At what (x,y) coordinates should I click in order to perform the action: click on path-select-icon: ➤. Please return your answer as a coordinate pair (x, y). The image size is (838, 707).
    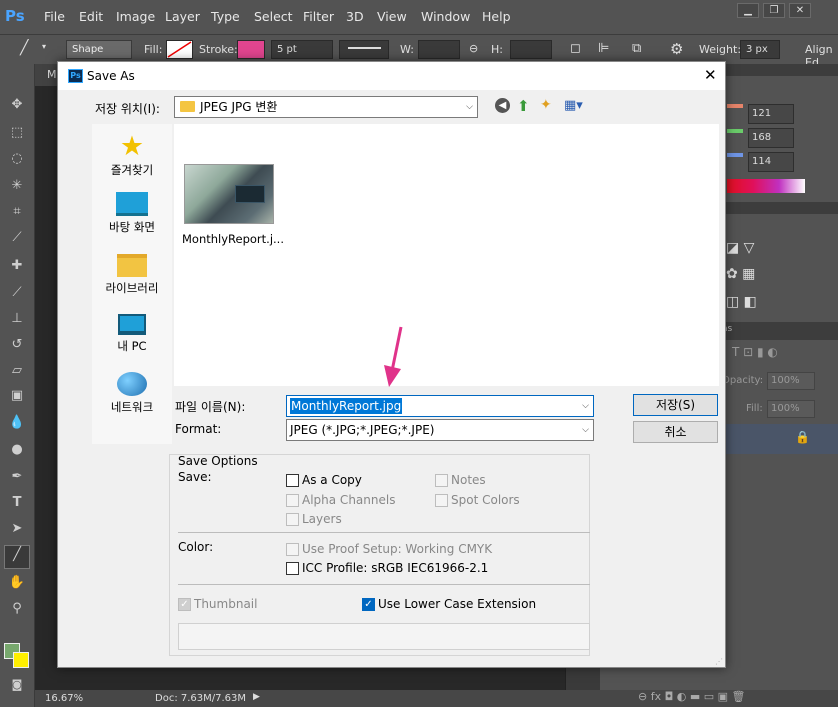
    Looking at the image, I should click on (17, 529).